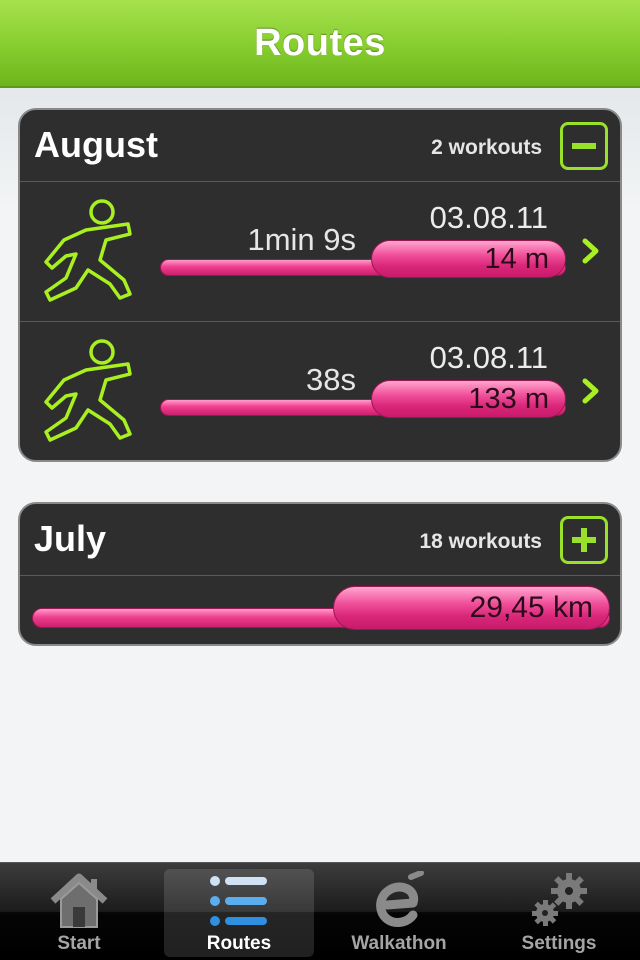 Image resolution: width=640 pixels, height=960 pixels. I want to click on total-distance: 29,45 km, so click(531, 607).